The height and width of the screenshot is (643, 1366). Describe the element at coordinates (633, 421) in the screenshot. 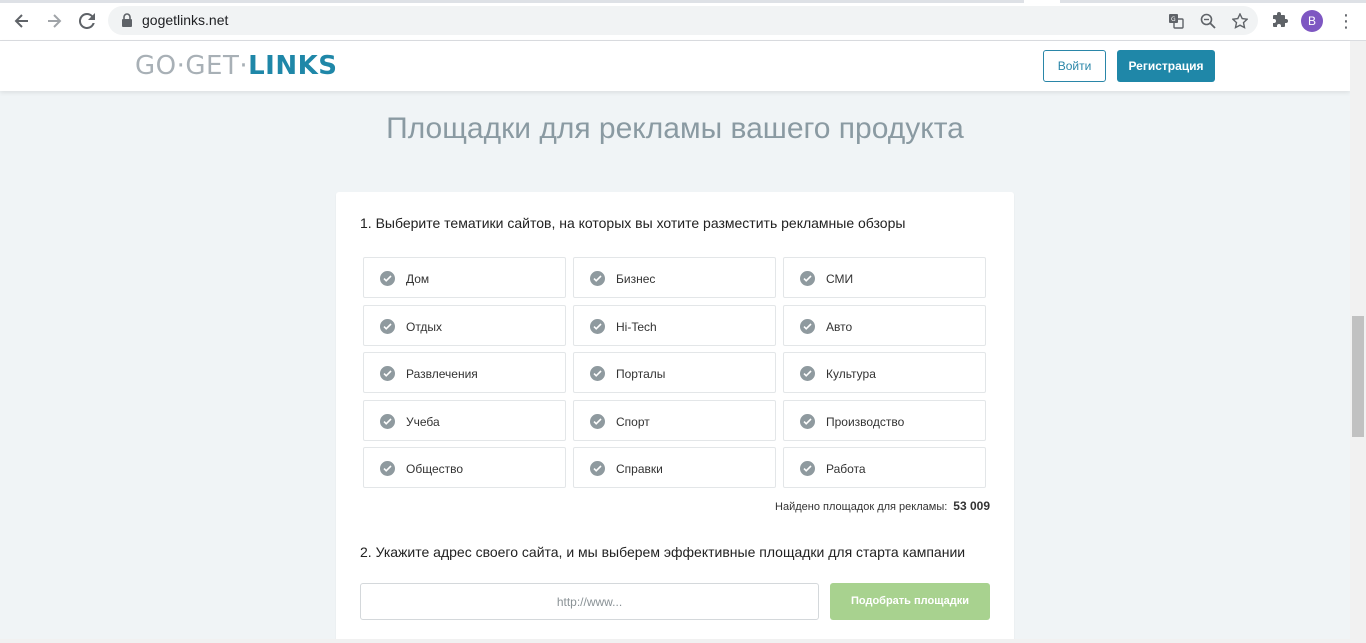

I see `topic-label: Спорт` at that location.